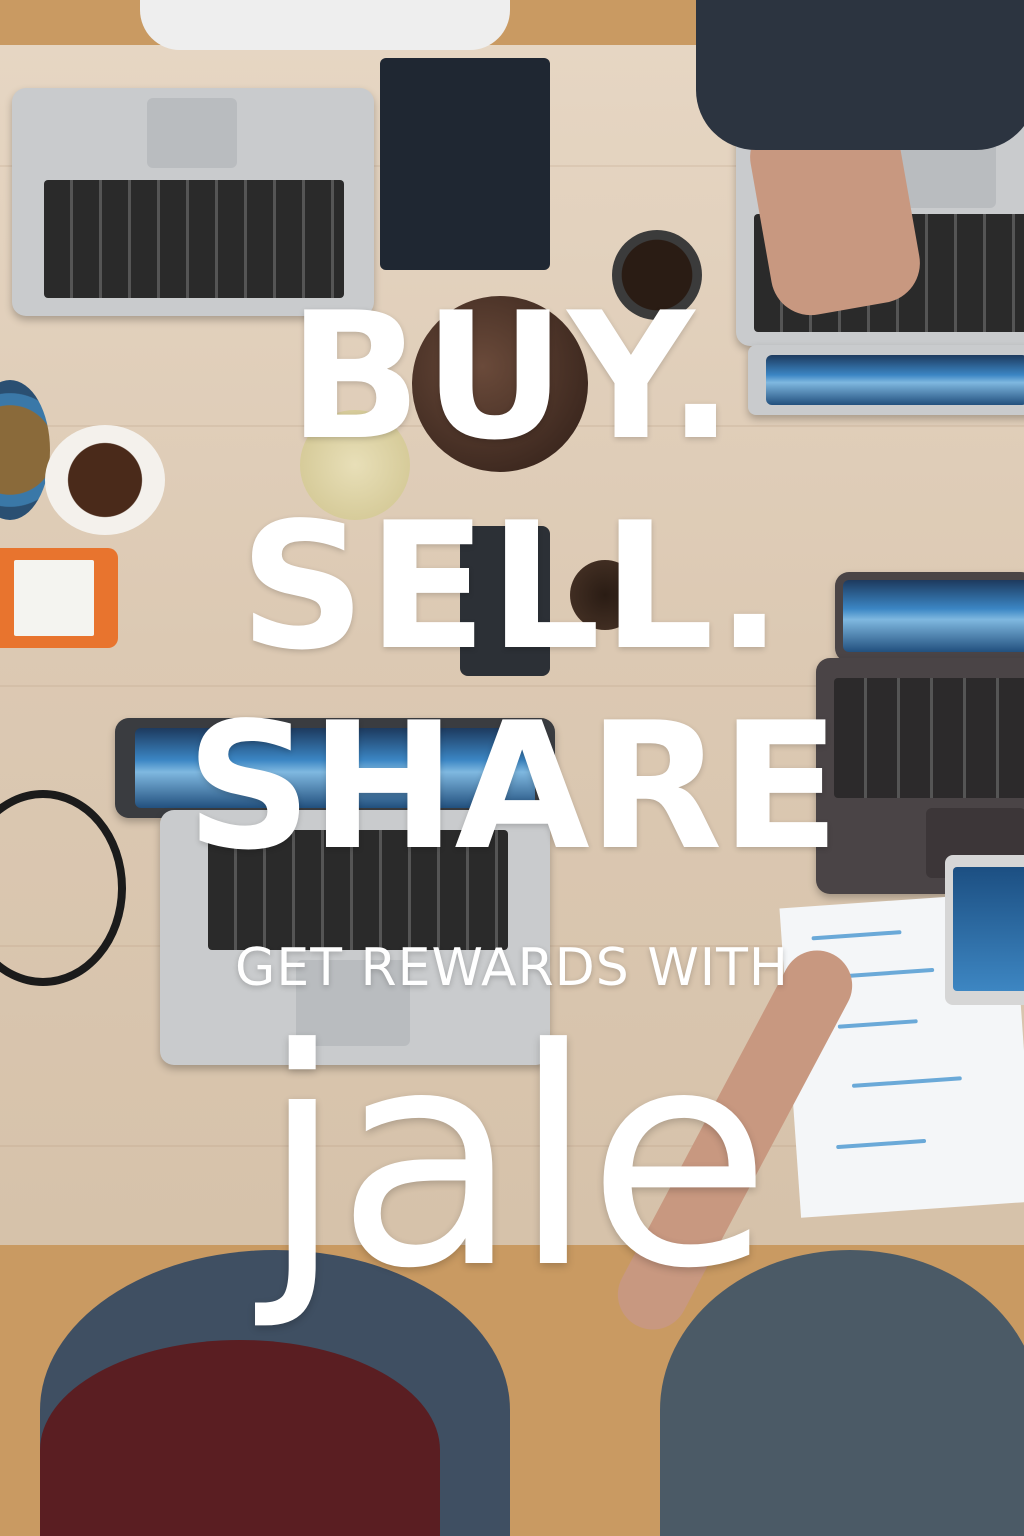 The height and width of the screenshot is (1536, 1024). What do you see at coordinates (325, 25) in the screenshot?
I see `chair-top` at bounding box center [325, 25].